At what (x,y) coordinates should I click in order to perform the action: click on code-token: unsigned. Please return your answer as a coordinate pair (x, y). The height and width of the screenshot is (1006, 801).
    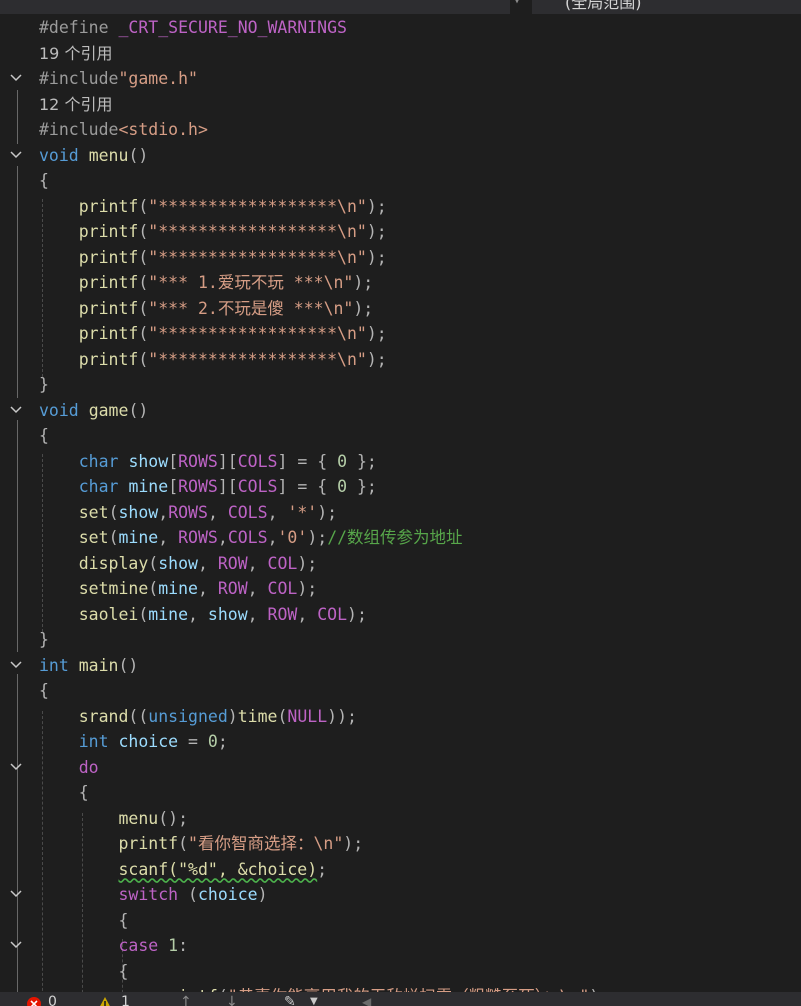
    Looking at the image, I should click on (188, 716).